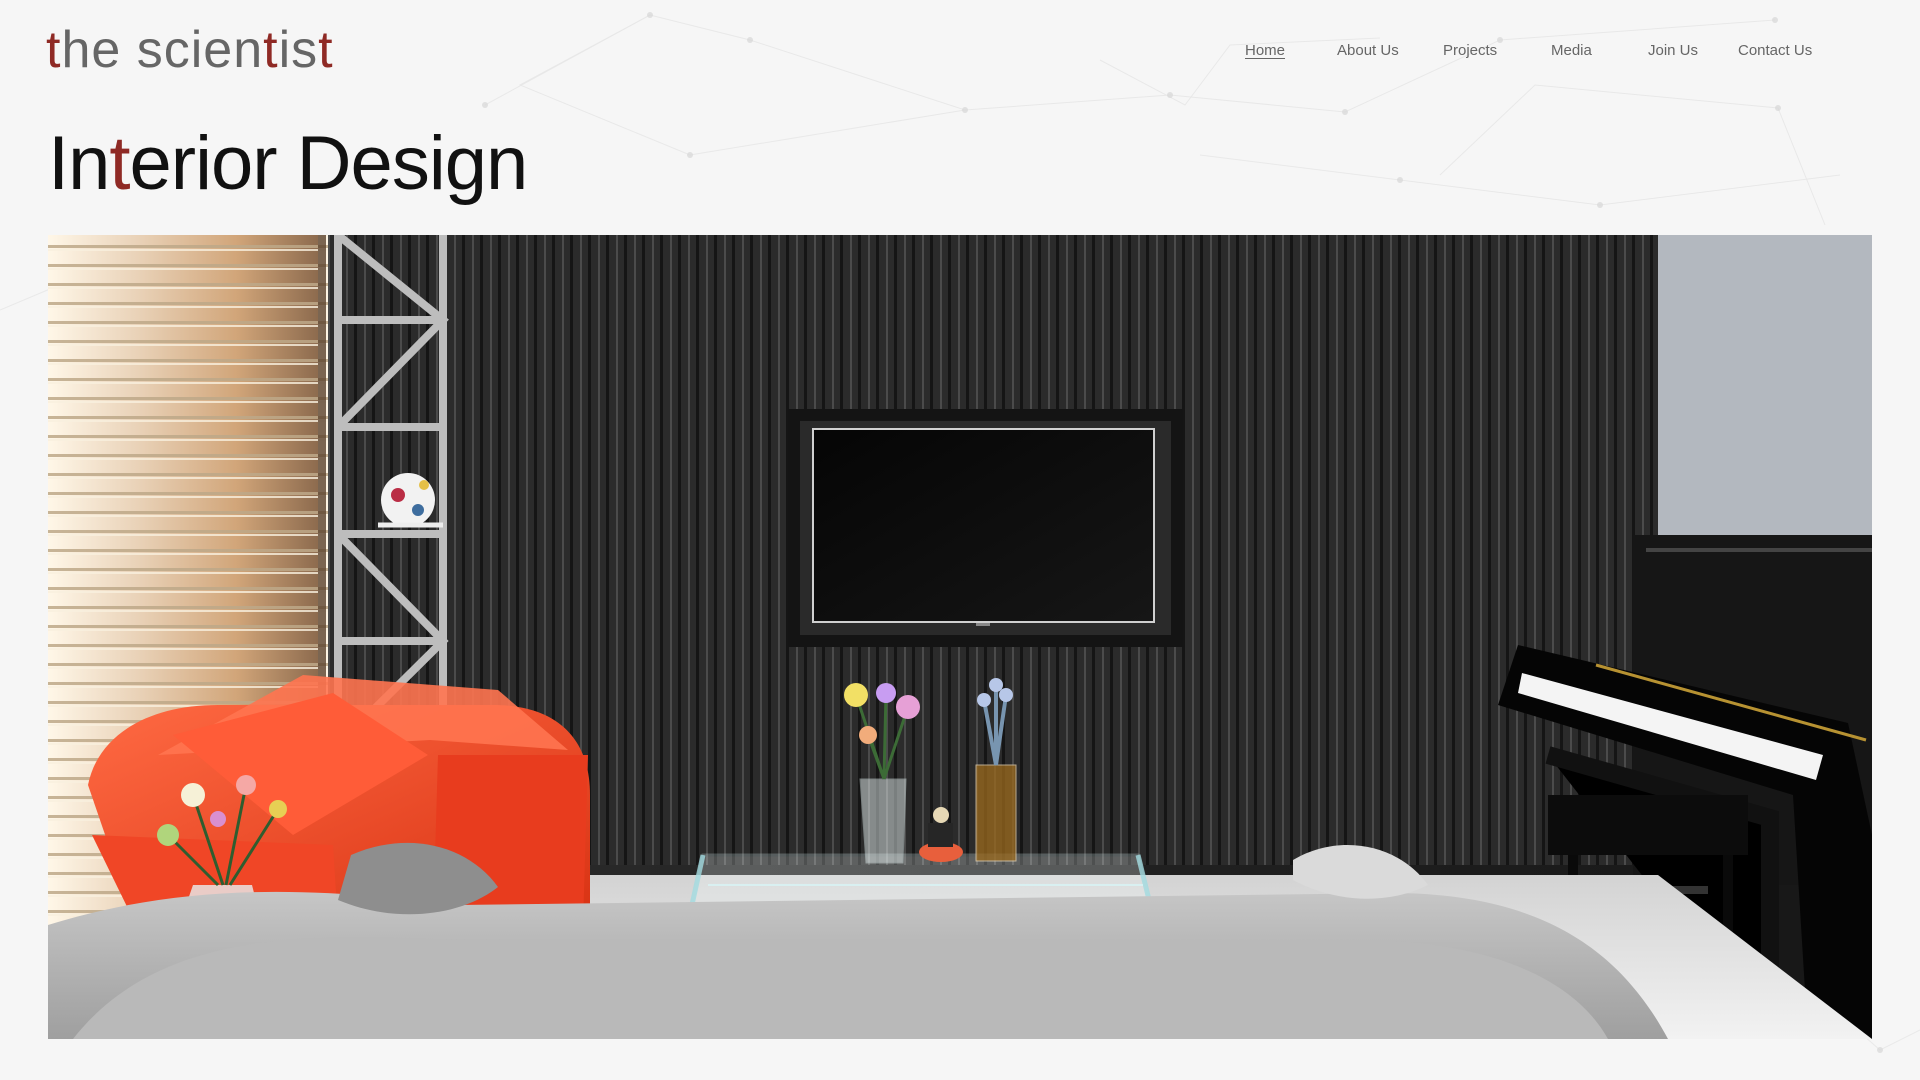  I want to click on nav-link-home: Home, so click(1291, 51).